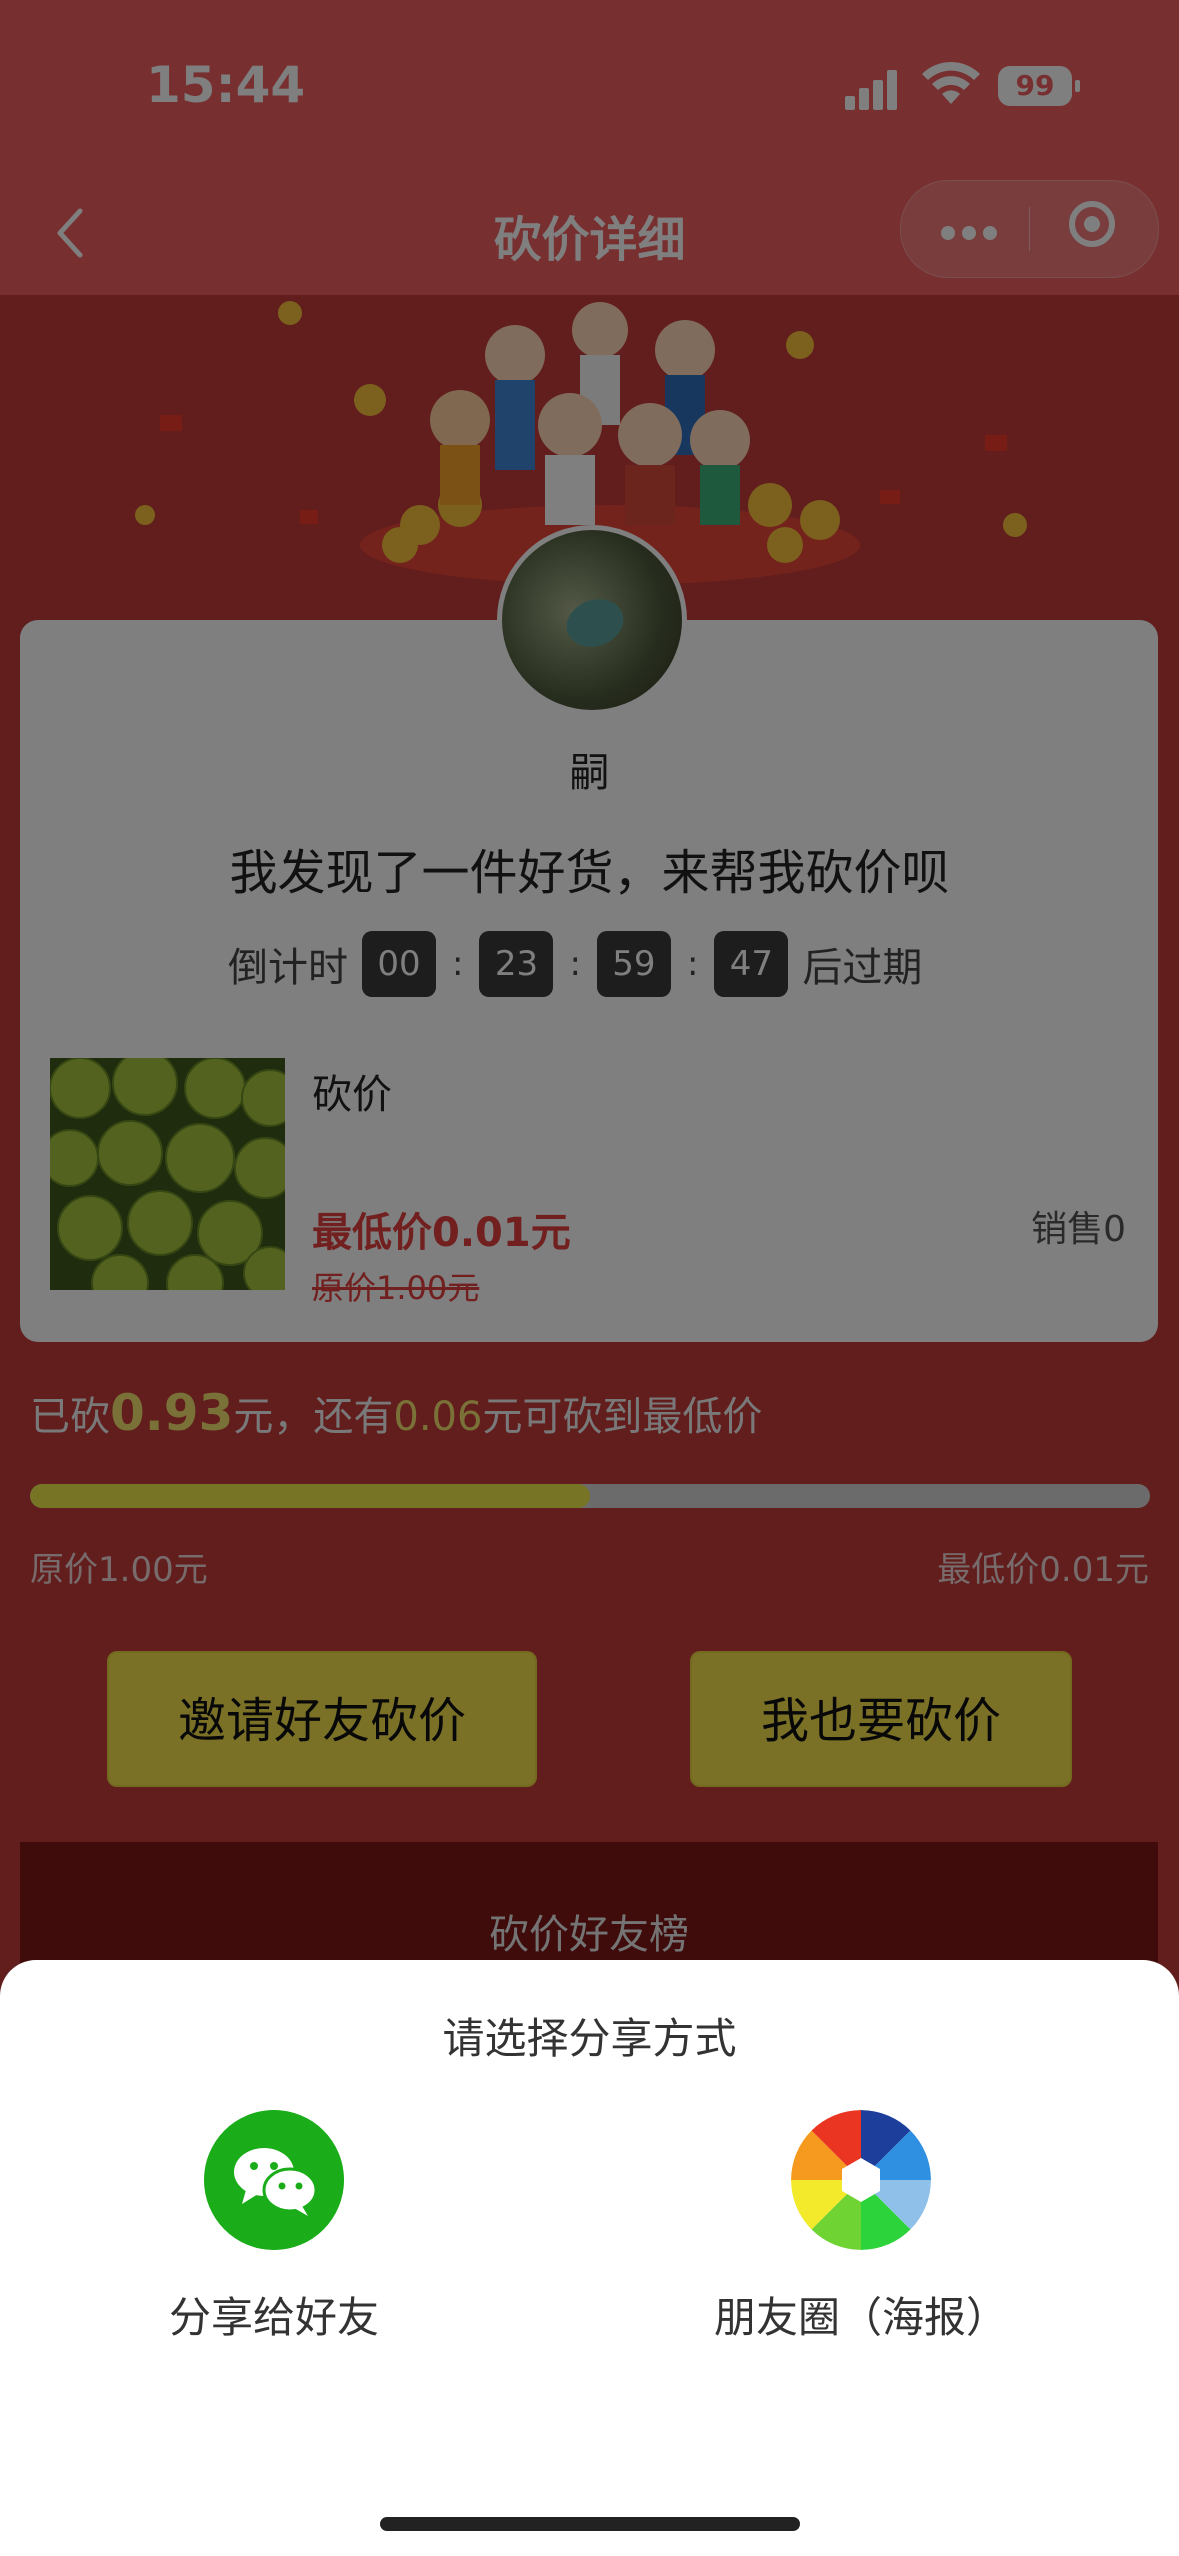 This screenshot has height=2556, width=1179. I want to click on share-to-friend-option: 分享给好友, so click(274, 2227).